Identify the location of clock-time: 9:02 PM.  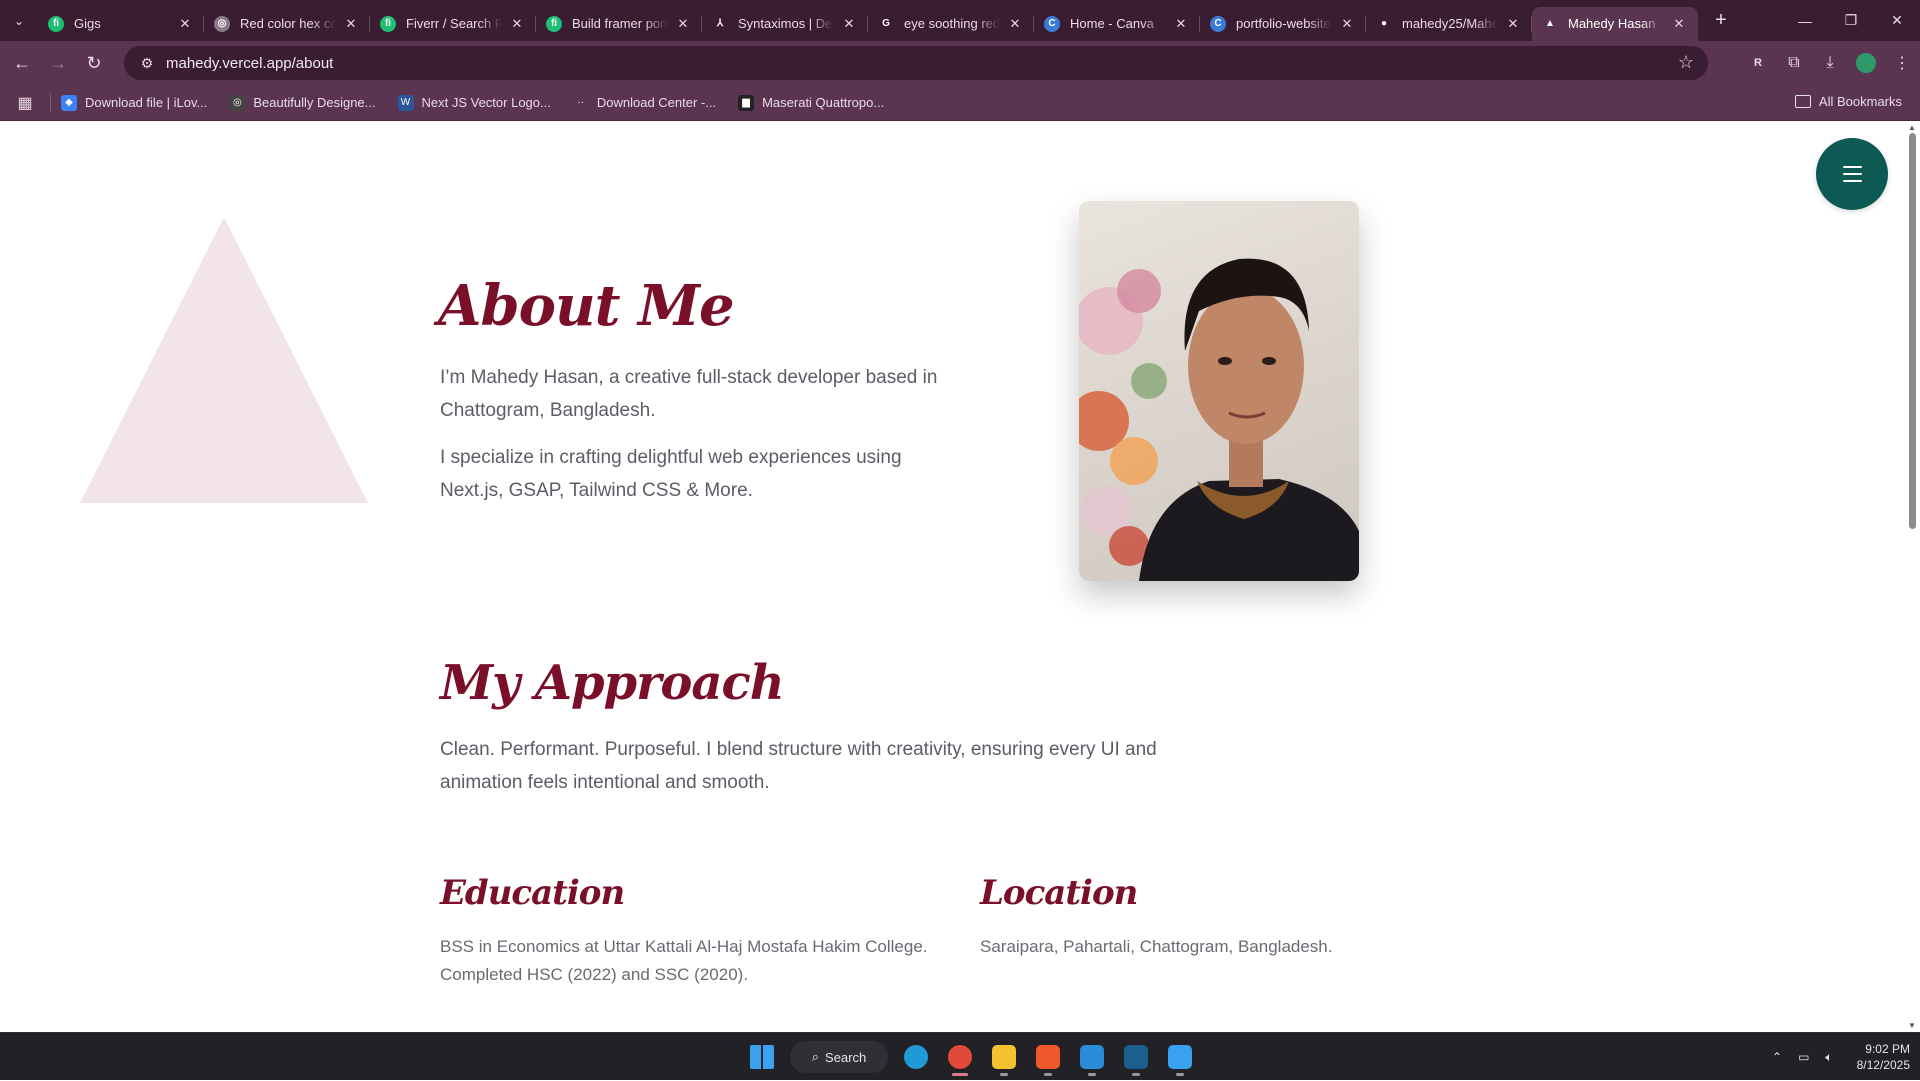
(1887, 1049).